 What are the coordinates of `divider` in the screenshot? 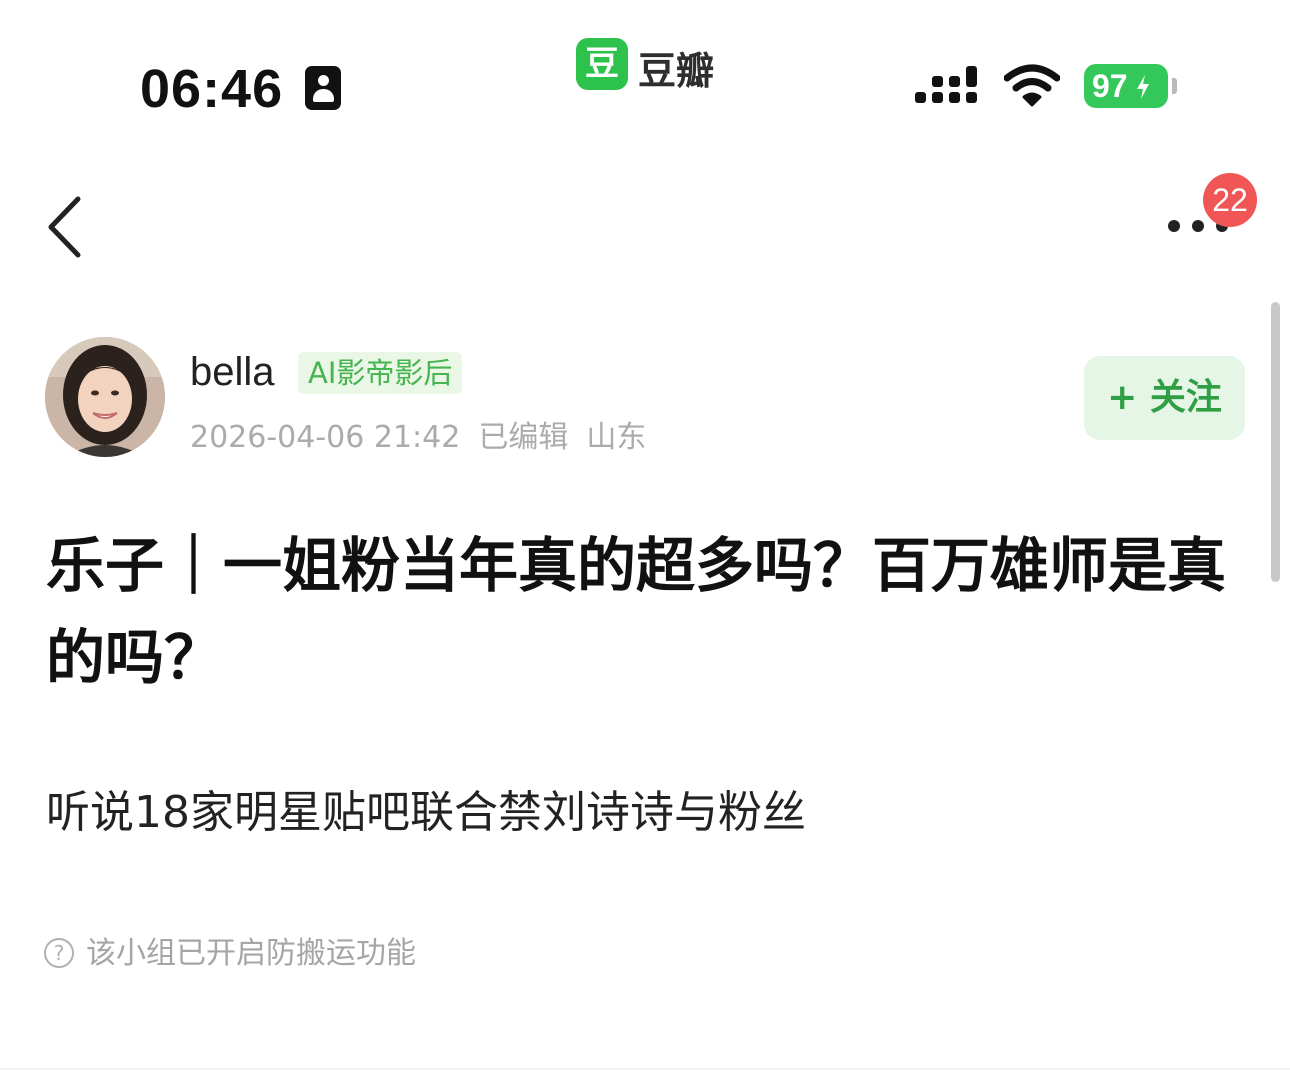 It's located at (645, 1069).